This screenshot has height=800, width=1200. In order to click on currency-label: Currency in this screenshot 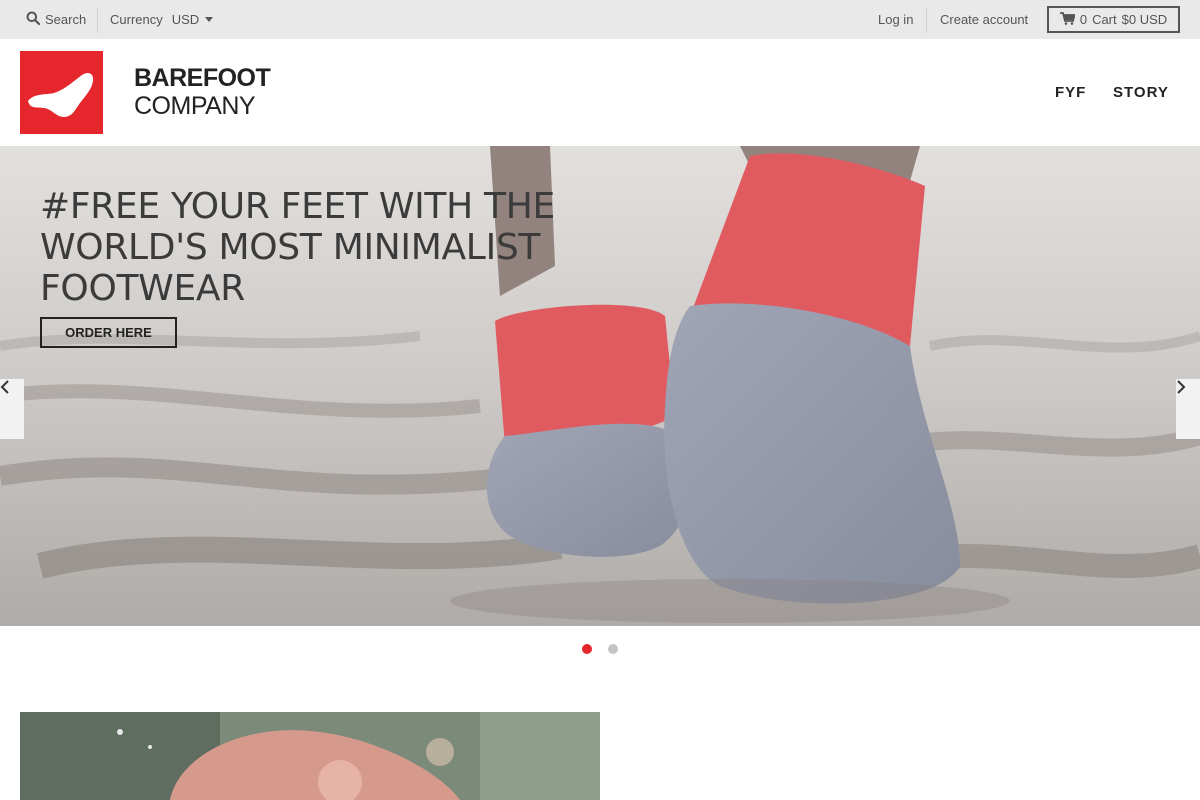, I will do `click(136, 19)`.